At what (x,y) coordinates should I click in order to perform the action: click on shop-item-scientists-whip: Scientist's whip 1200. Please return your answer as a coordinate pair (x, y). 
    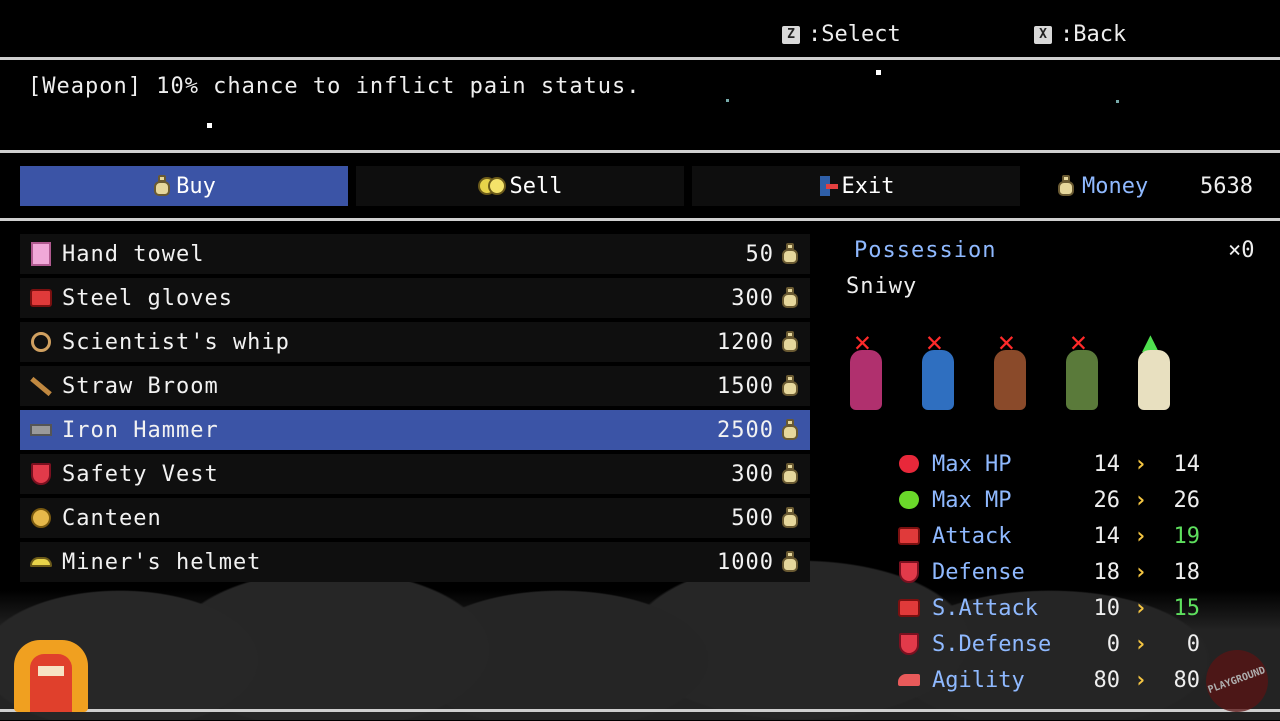
    Looking at the image, I should click on (415, 342).